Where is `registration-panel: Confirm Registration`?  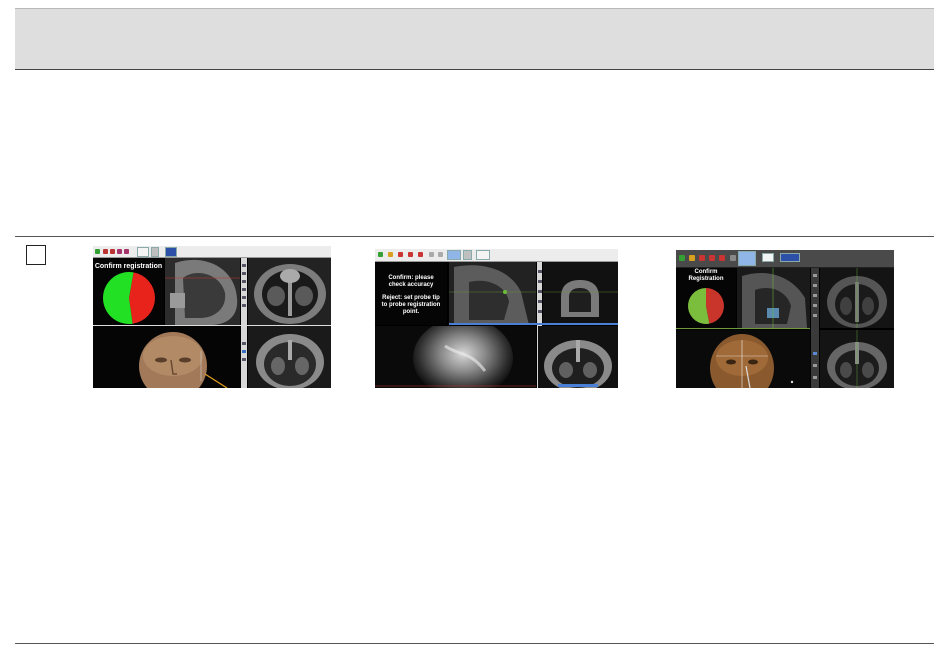 registration-panel: Confirm Registration is located at coordinates (706, 298).